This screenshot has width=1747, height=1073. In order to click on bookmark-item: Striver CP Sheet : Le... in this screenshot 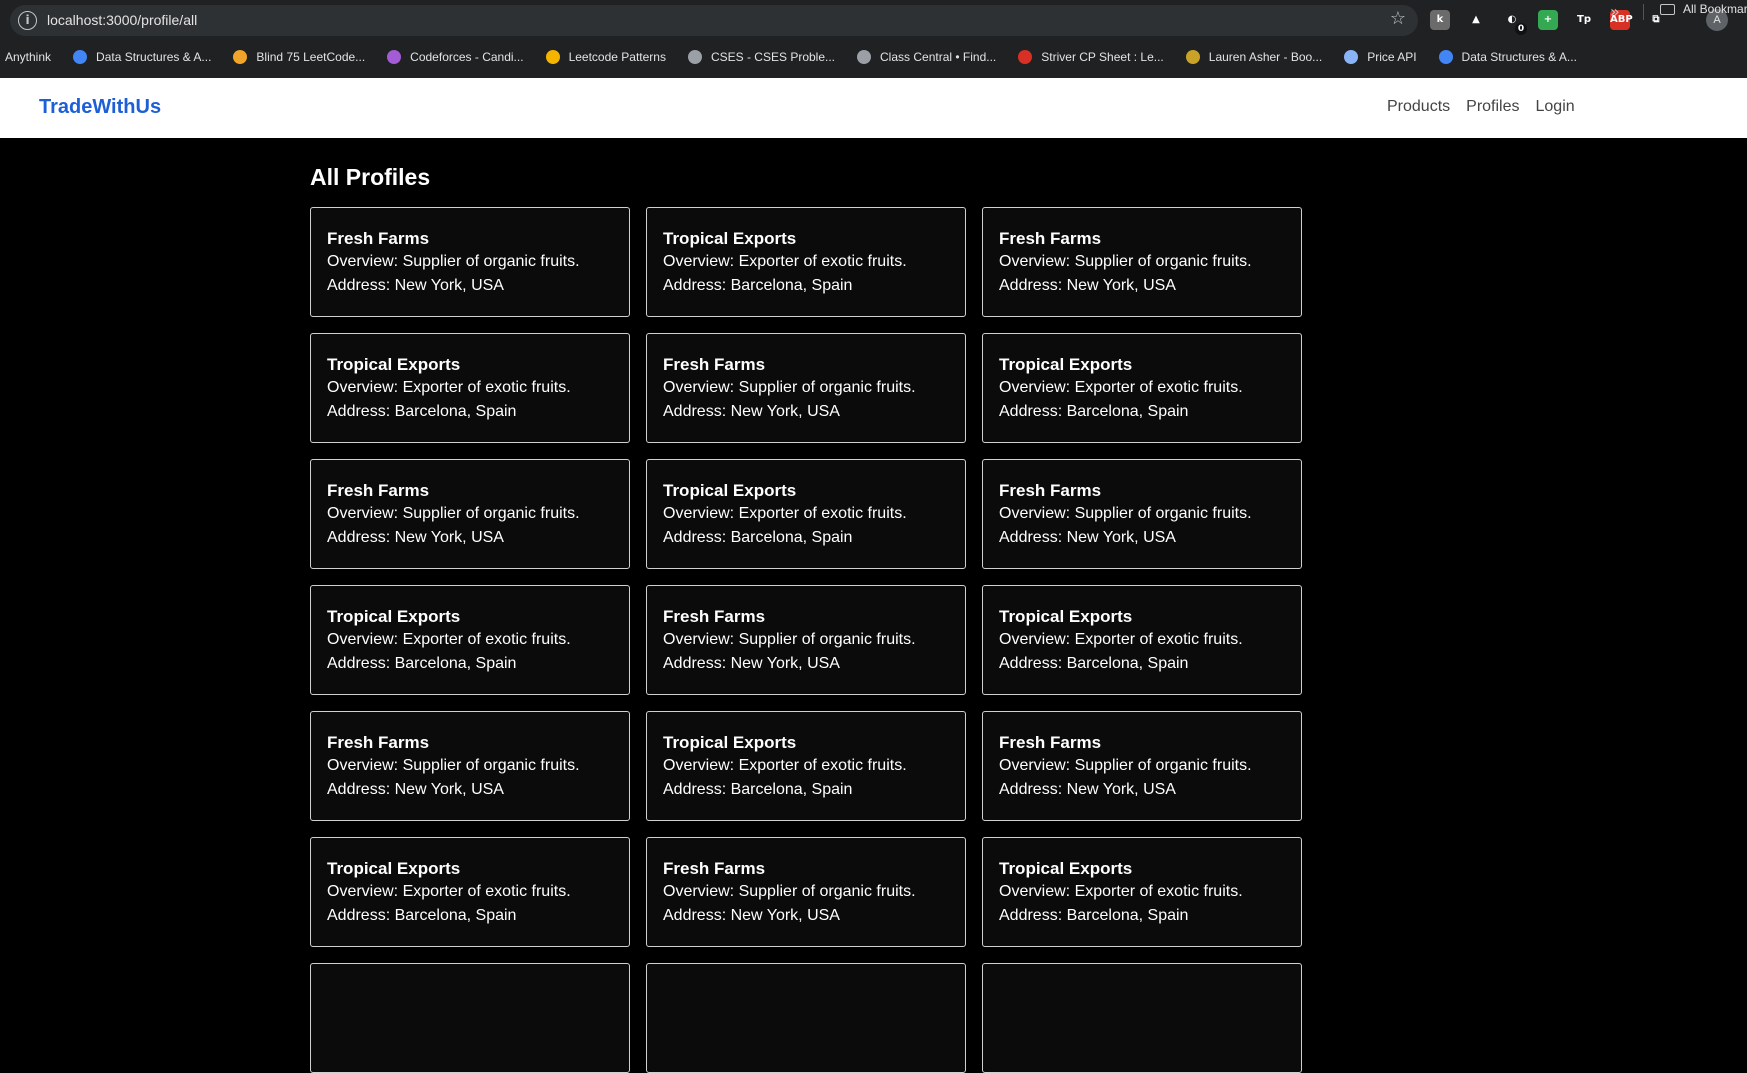, I will do `click(1091, 57)`.